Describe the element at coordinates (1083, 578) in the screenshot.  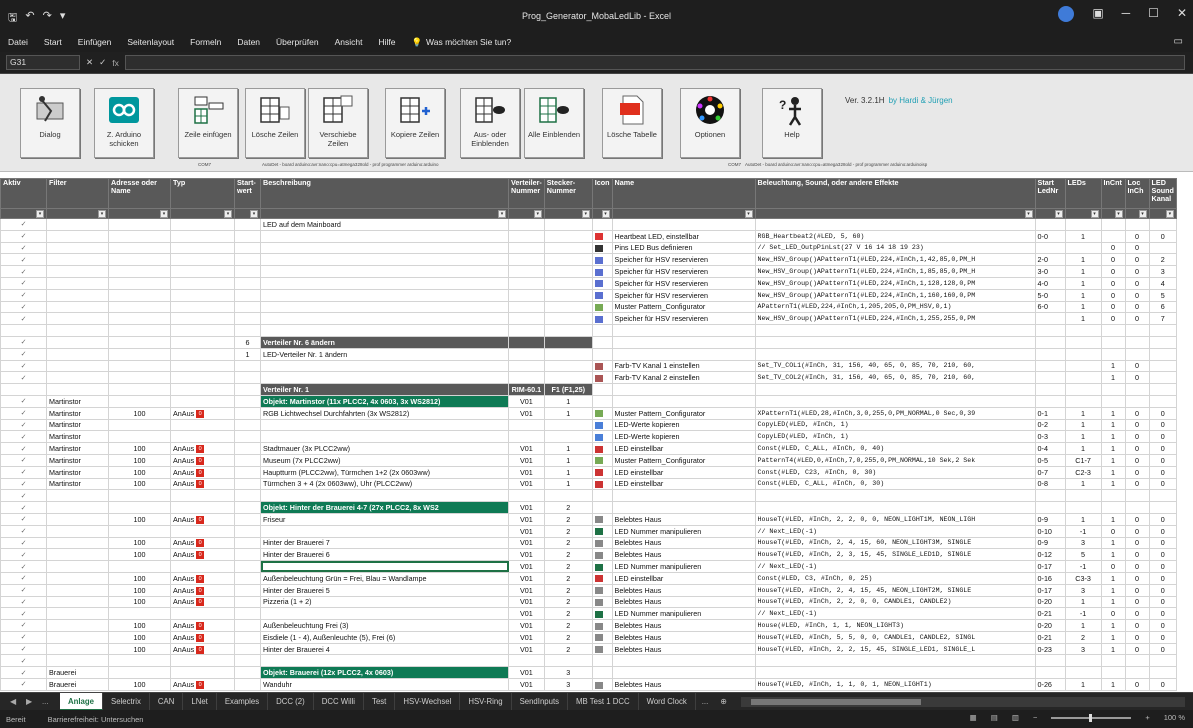
I see `leds-cell: C3-3` at that location.